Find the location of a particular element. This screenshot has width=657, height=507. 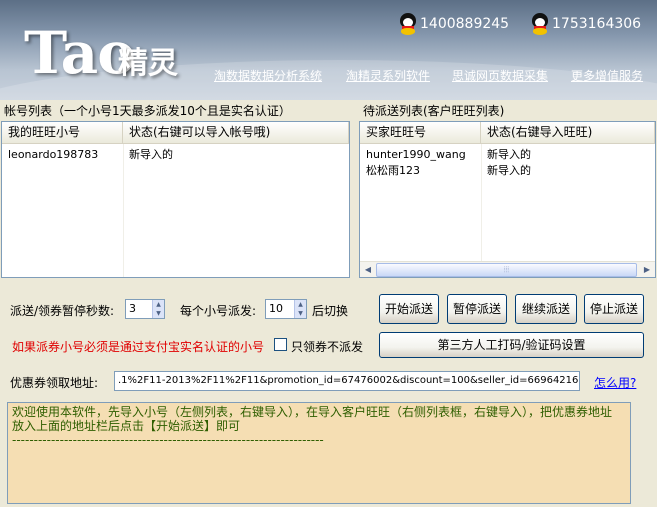

pause-seconds-stepper: 3 ▲ ▼ is located at coordinates (145, 309).